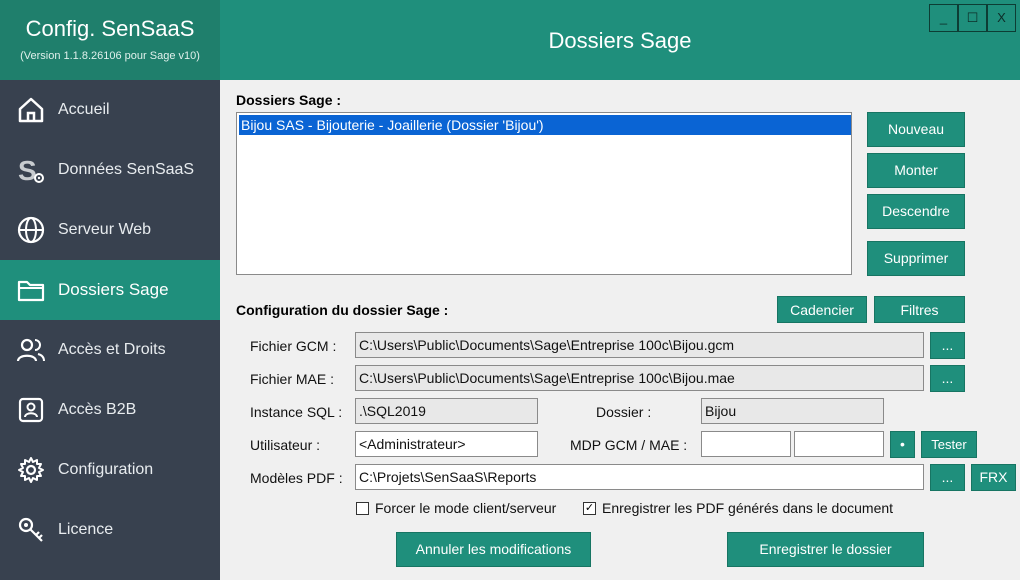  Describe the element at coordinates (943, 18) in the screenshot. I see `minimize-button: _` at that location.